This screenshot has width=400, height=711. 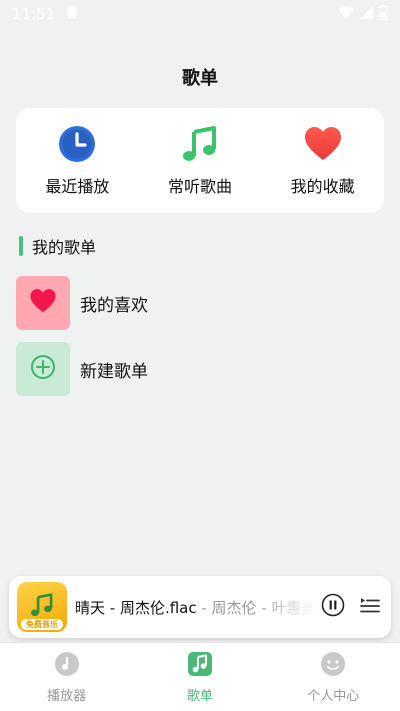 What do you see at coordinates (333, 696) in the screenshot?
I see `nav-label-profile: 个人中心` at bounding box center [333, 696].